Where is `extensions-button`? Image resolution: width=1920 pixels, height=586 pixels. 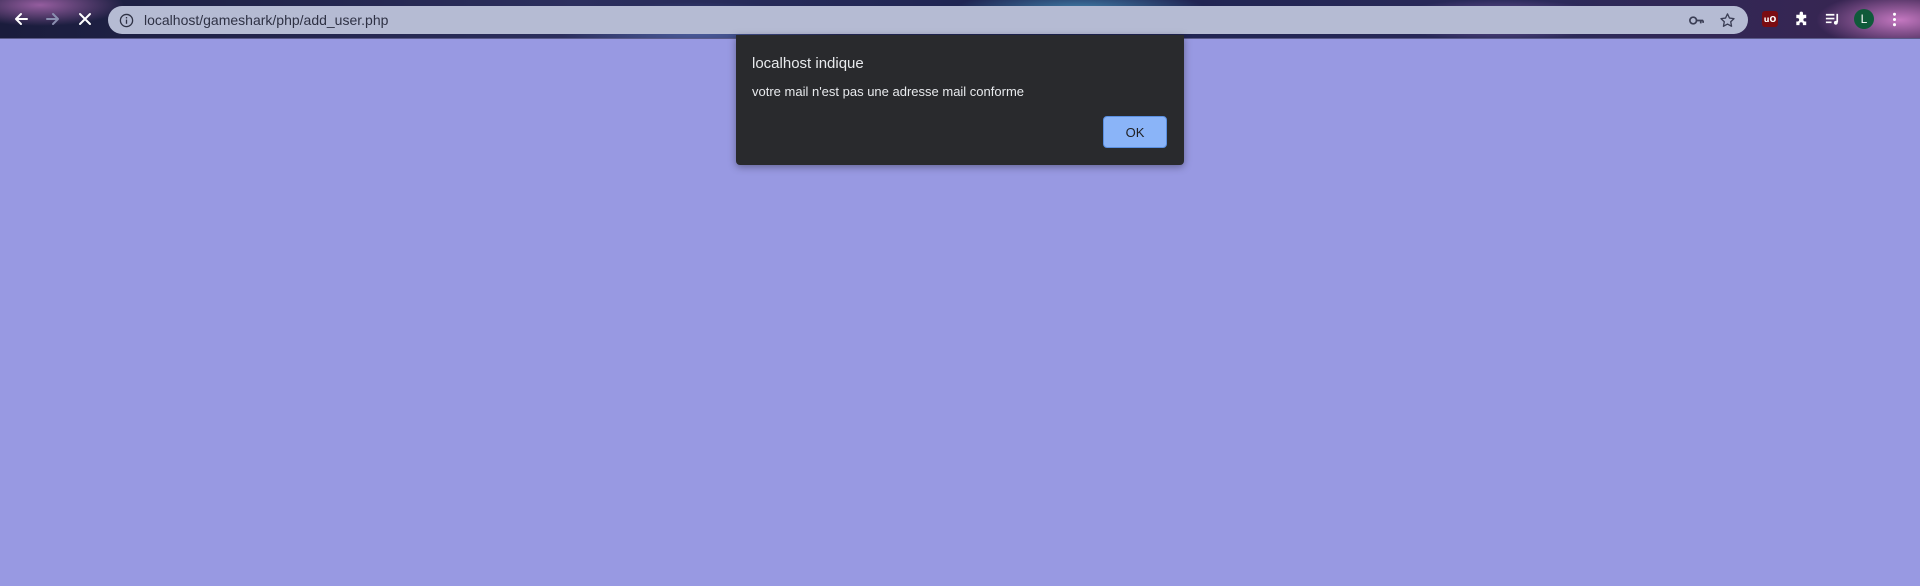 extensions-button is located at coordinates (1801, 19).